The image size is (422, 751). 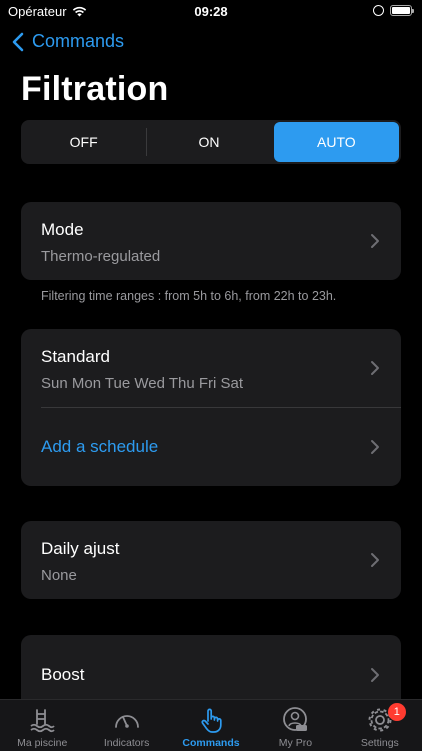 What do you see at coordinates (78, 41) in the screenshot?
I see `back-label: Commands` at bounding box center [78, 41].